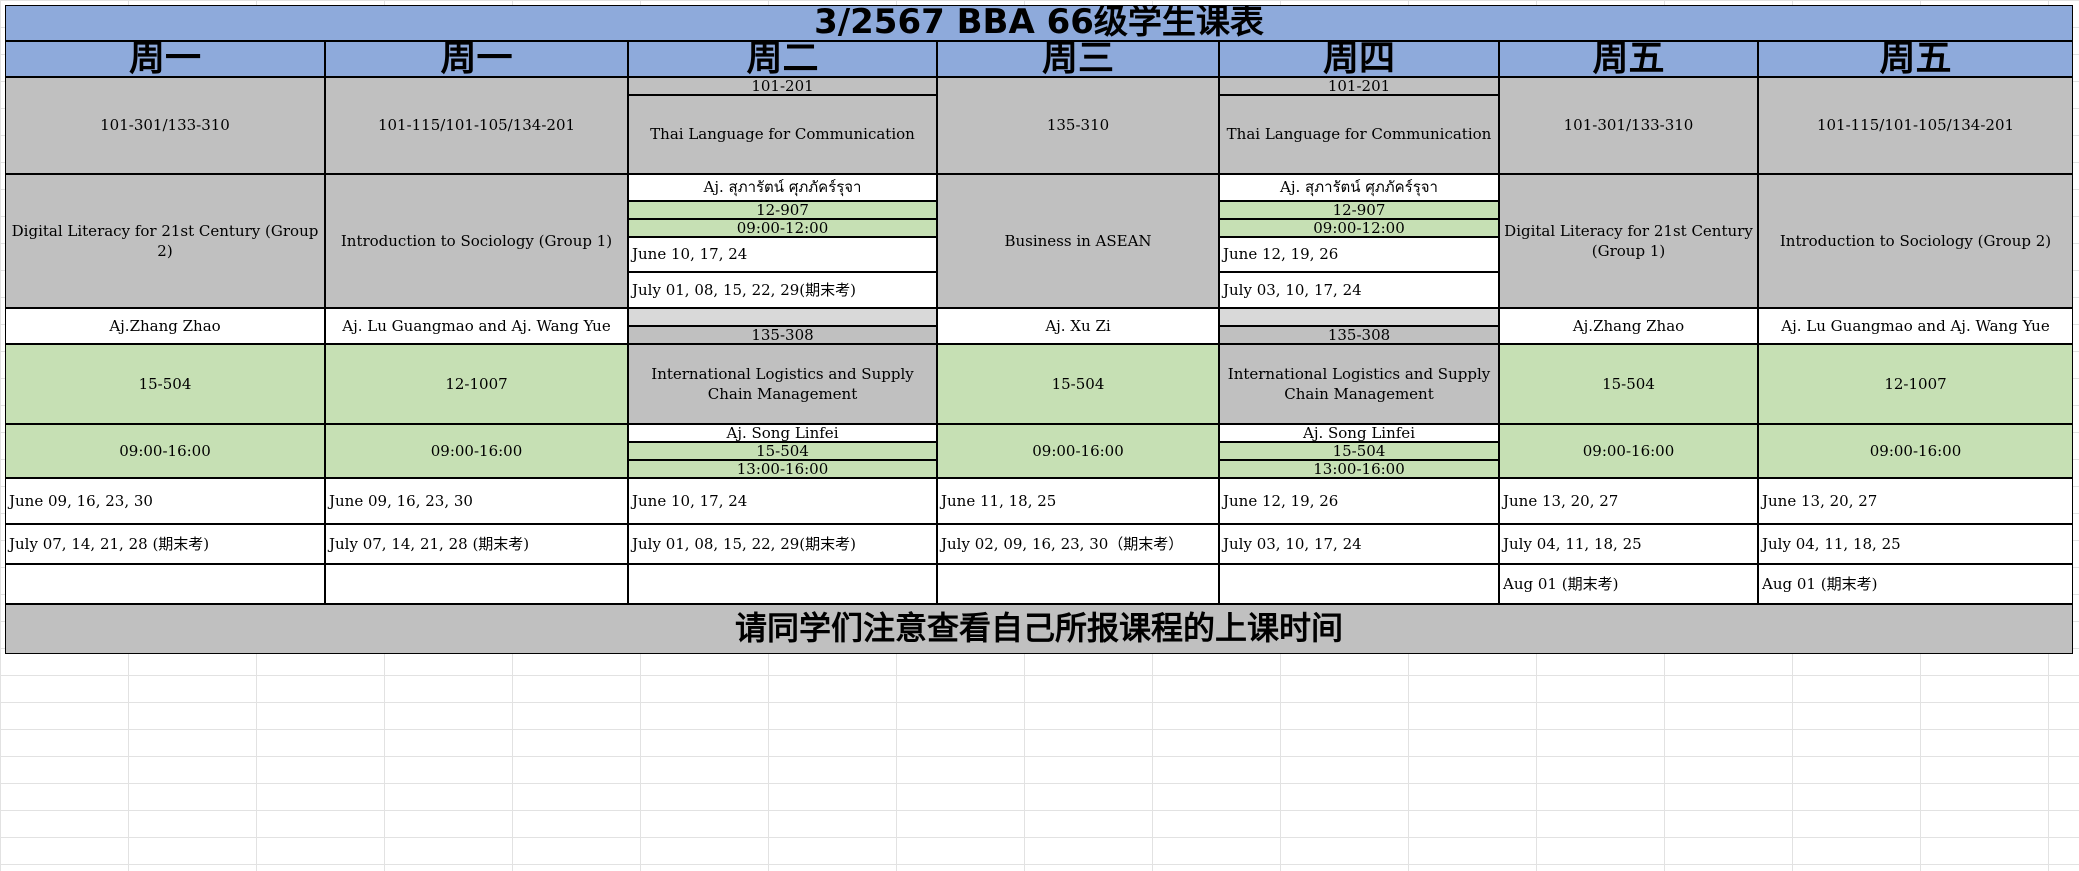 The image size is (2079, 871). What do you see at coordinates (782, 187) in the screenshot?
I see `col3-teacher1: Aj. สุภารัตน์ ศุภภัคร์รุจา` at bounding box center [782, 187].